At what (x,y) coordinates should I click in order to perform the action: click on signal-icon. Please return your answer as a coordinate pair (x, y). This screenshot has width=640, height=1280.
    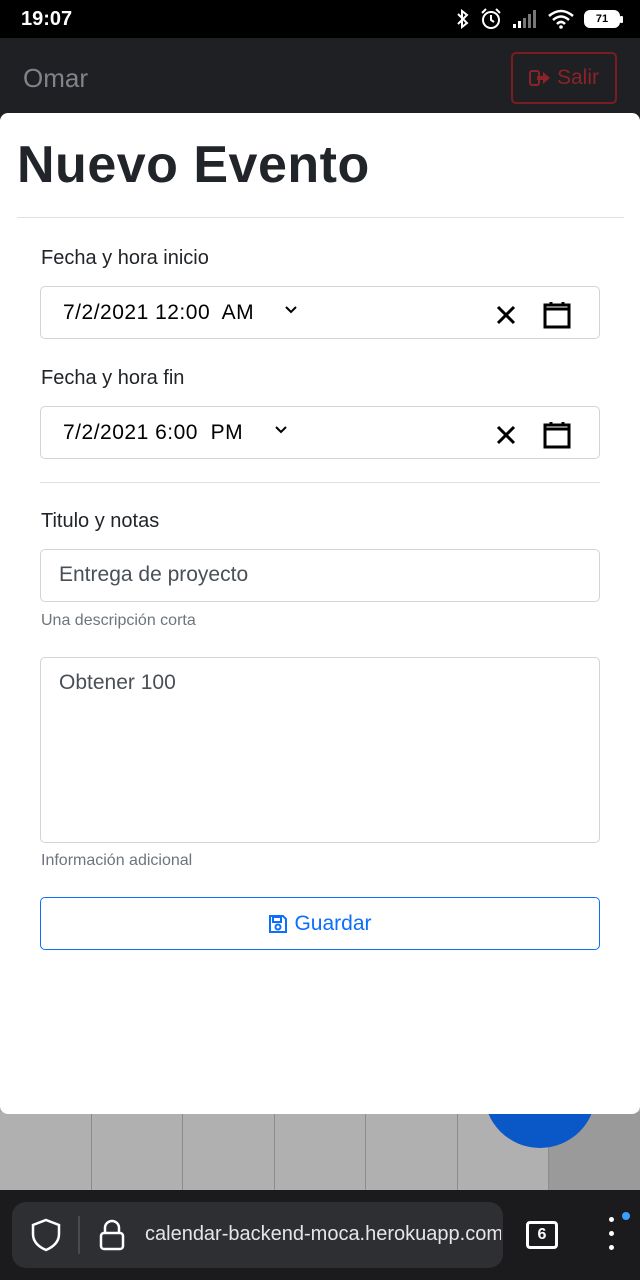
    Looking at the image, I should click on (524, 19).